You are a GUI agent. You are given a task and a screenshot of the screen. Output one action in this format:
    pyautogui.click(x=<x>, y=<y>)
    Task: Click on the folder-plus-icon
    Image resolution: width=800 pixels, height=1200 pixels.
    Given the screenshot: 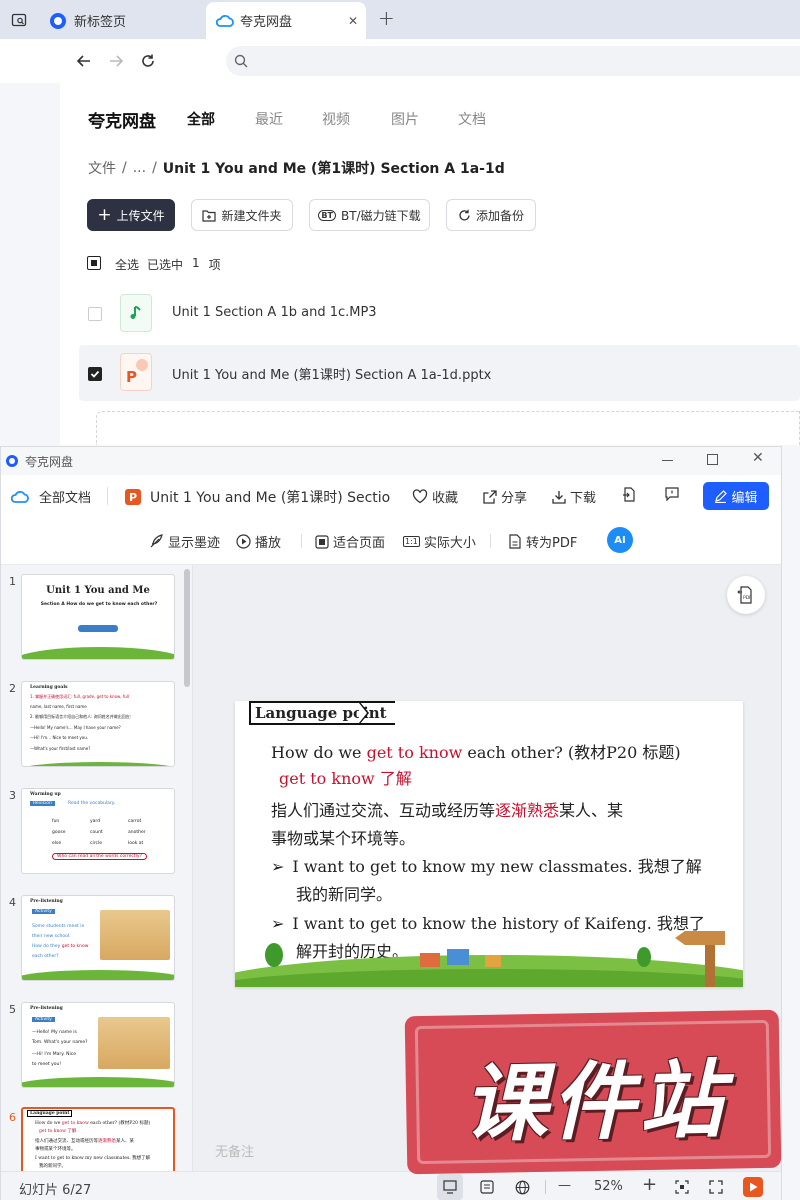 What is the action you would take?
    pyautogui.click(x=209, y=215)
    